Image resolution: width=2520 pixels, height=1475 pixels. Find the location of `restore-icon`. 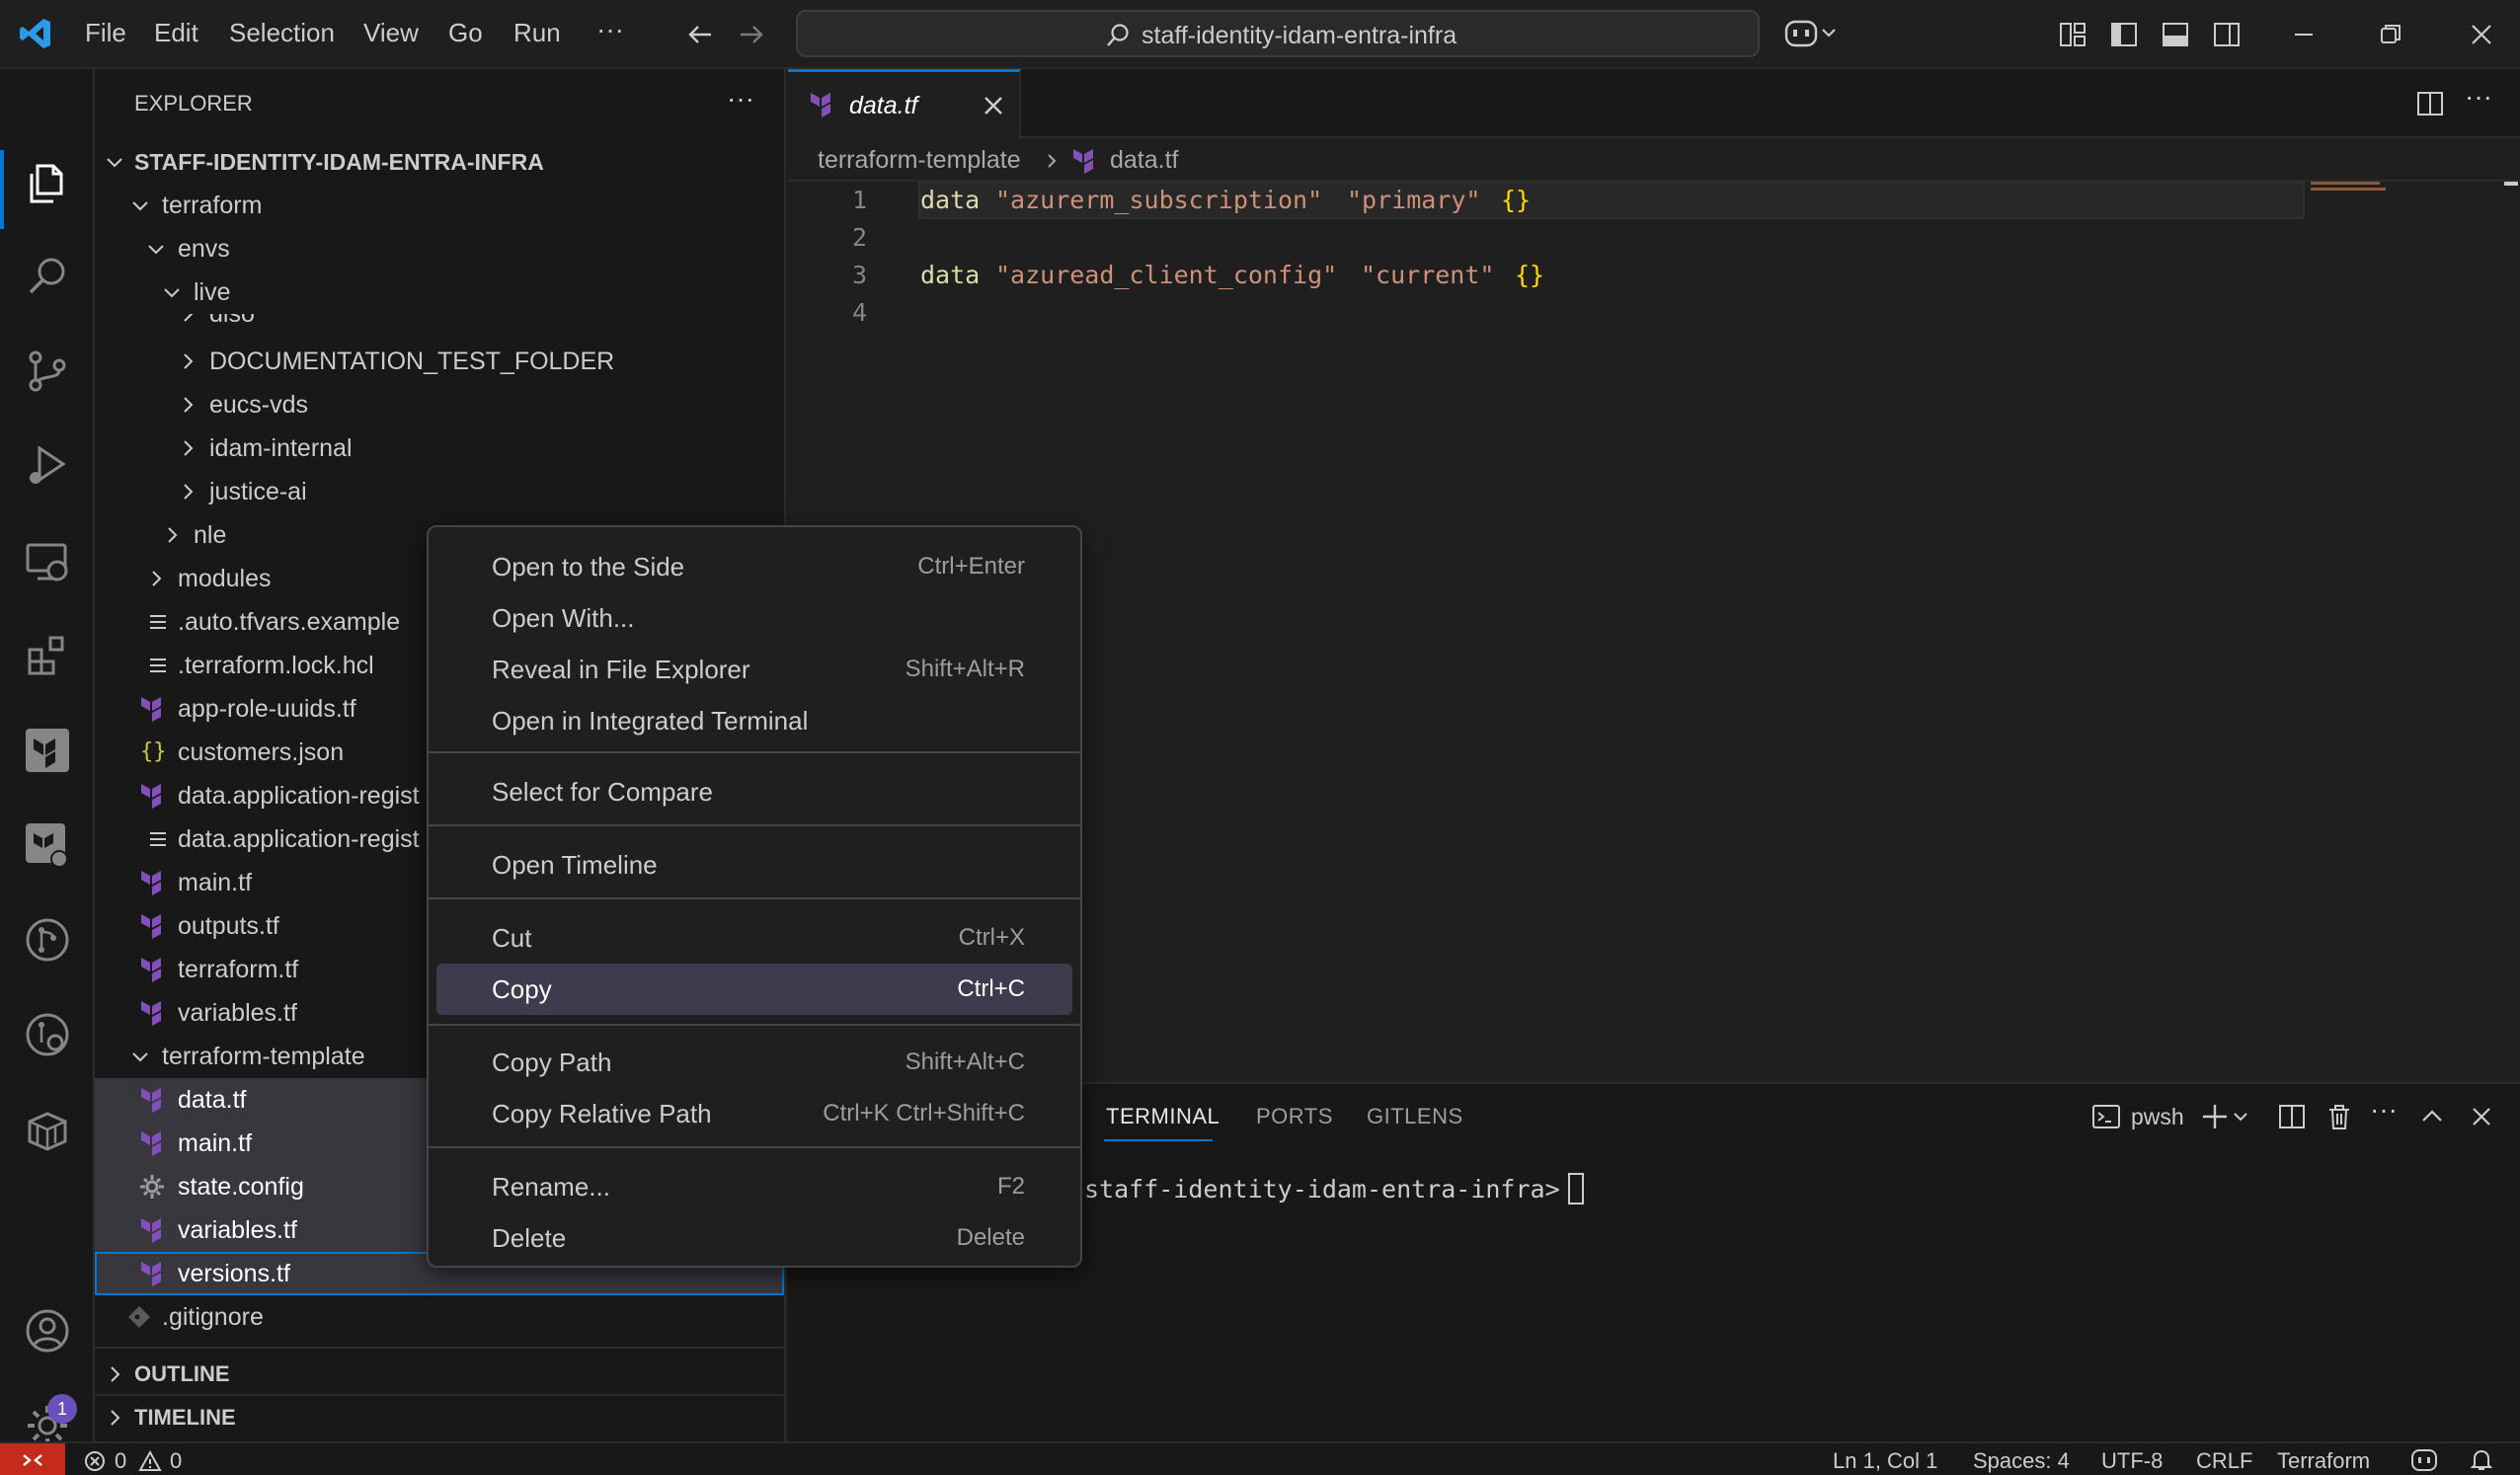

restore-icon is located at coordinates (2390, 34).